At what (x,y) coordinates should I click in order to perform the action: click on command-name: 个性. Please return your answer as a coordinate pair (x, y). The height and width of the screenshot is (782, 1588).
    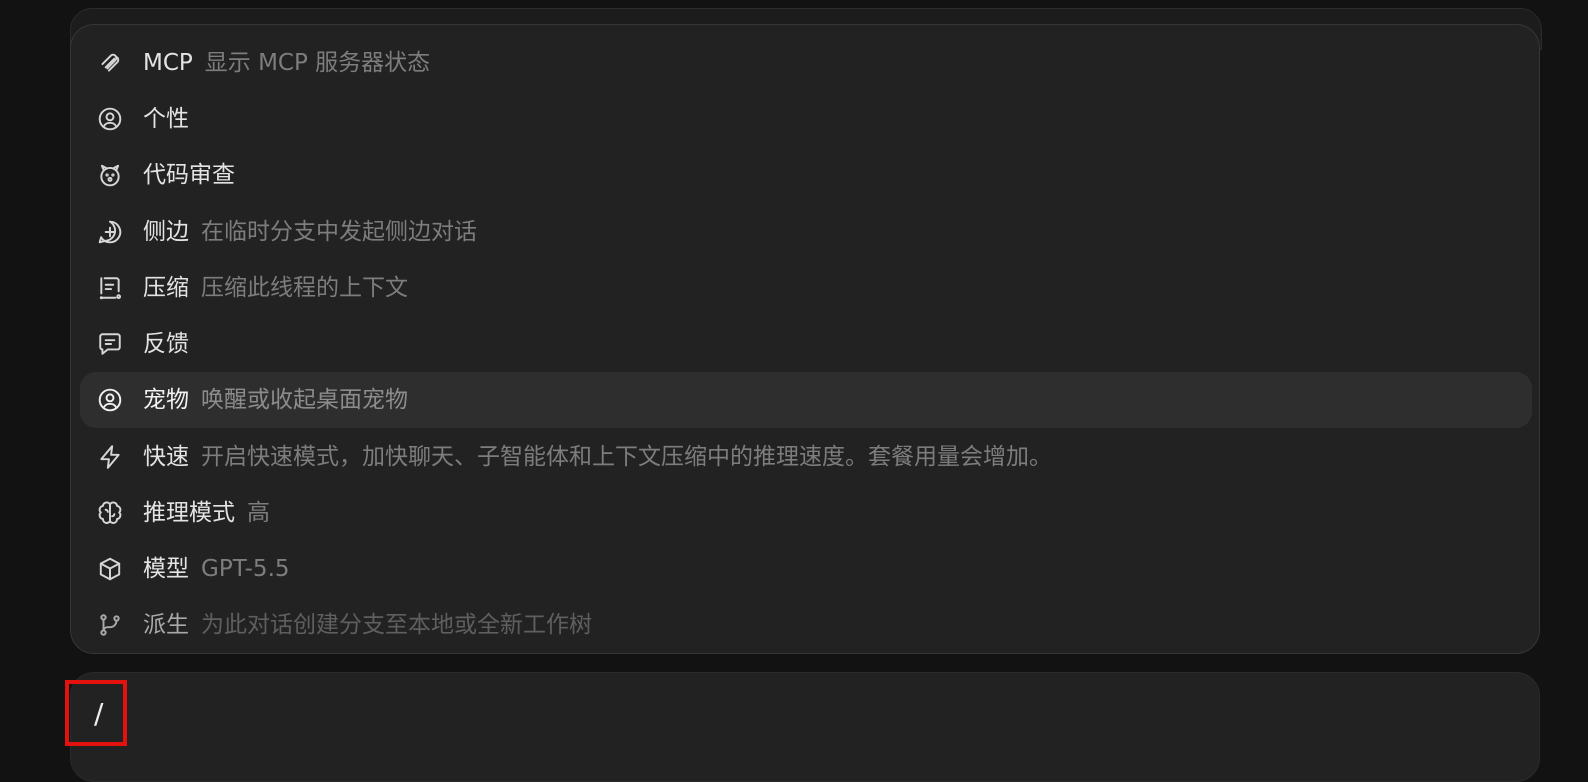
    Looking at the image, I should click on (166, 119).